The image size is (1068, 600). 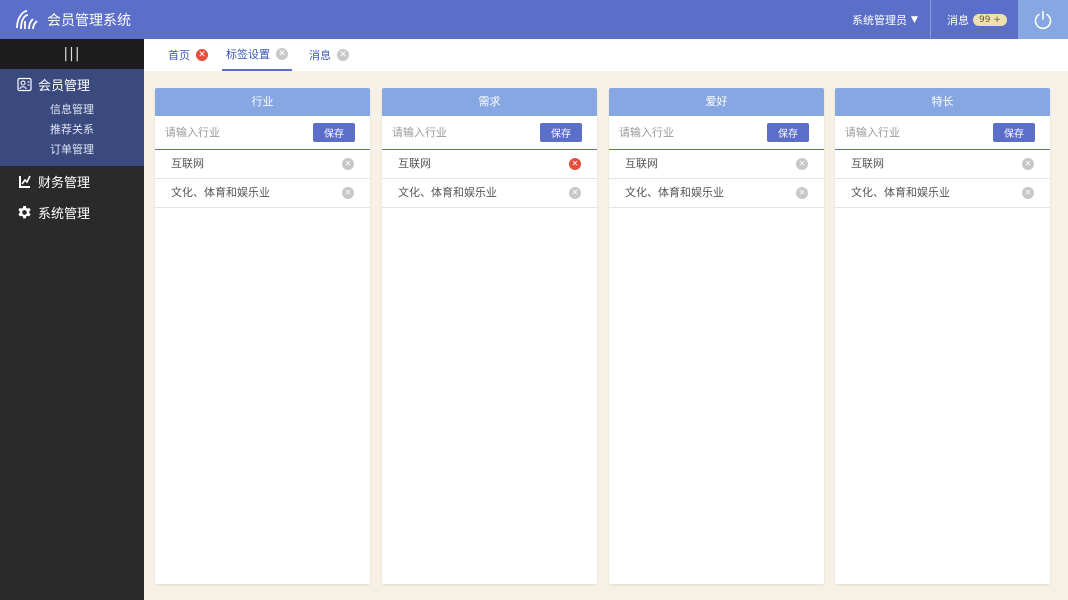 What do you see at coordinates (320, 55) in the screenshot?
I see `tab-label: 消息` at bounding box center [320, 55].